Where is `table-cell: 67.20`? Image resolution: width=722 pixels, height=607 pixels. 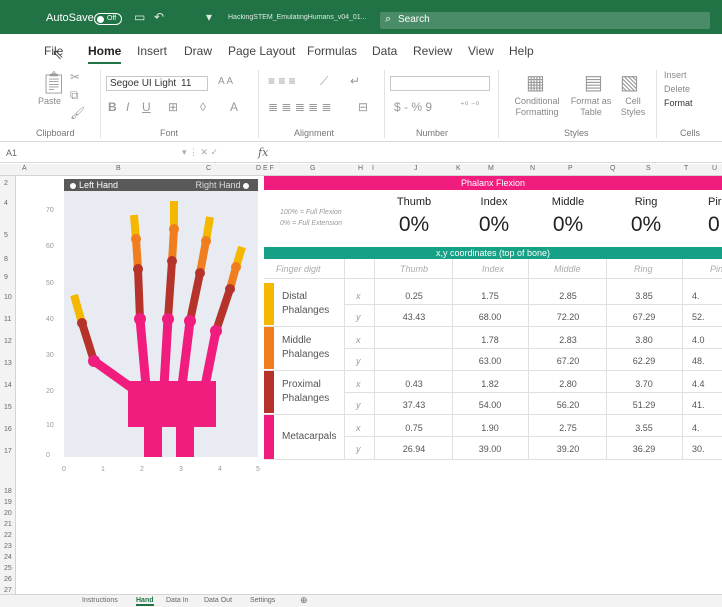 table-cell: 67.20 is located at coordinates (568, 361).